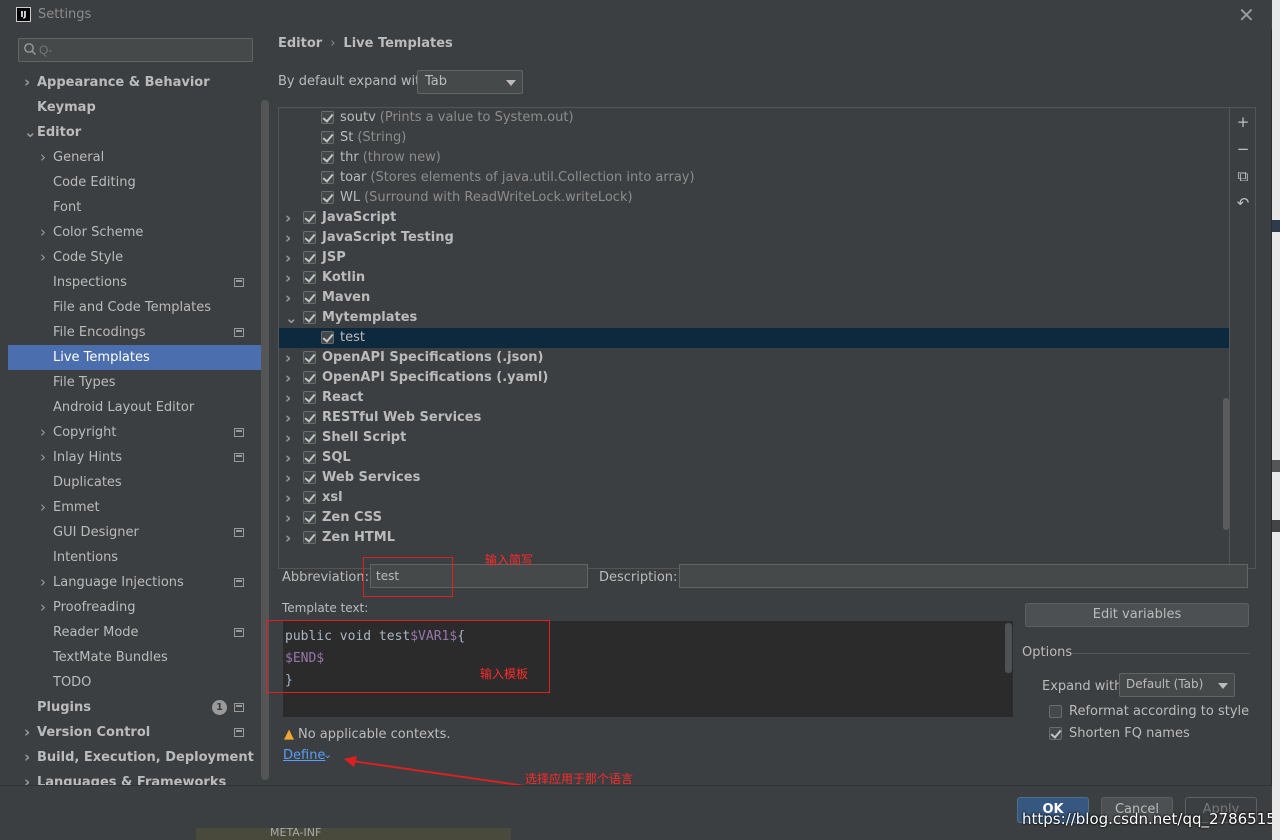 The height and width of the screenshot is (840, 1280). Describe the element at coordinates (754, 298) in the screenshot. I see `template-group-row: › Maven` at that location.